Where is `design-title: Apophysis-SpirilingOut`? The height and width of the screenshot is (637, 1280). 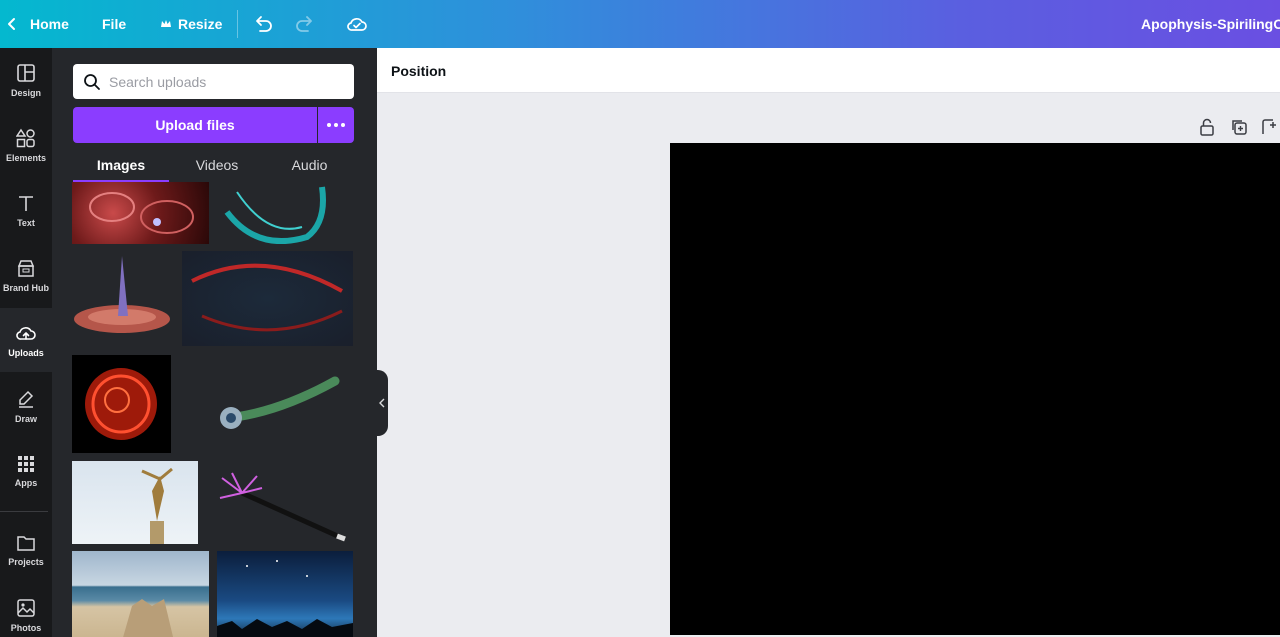 design-title: Apophysis-SpirilingOut is located at coordinates (1210, 24).